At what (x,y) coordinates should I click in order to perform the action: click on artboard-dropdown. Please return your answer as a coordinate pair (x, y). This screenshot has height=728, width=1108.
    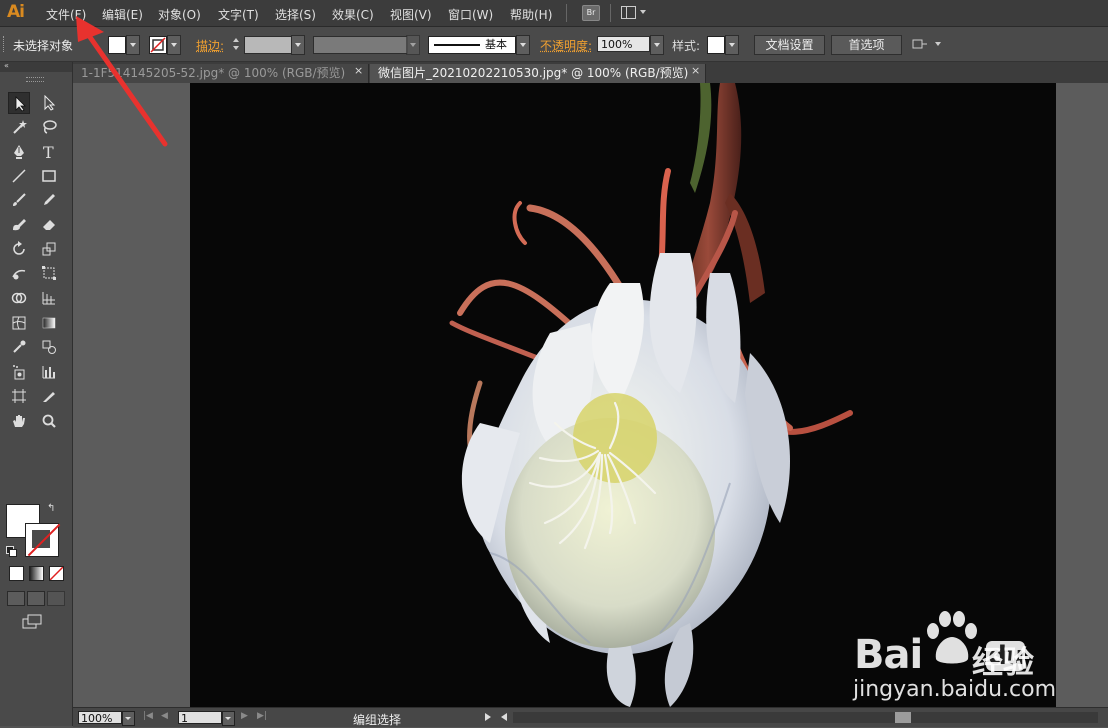
    Looking at the image, I should click on (228, 718).